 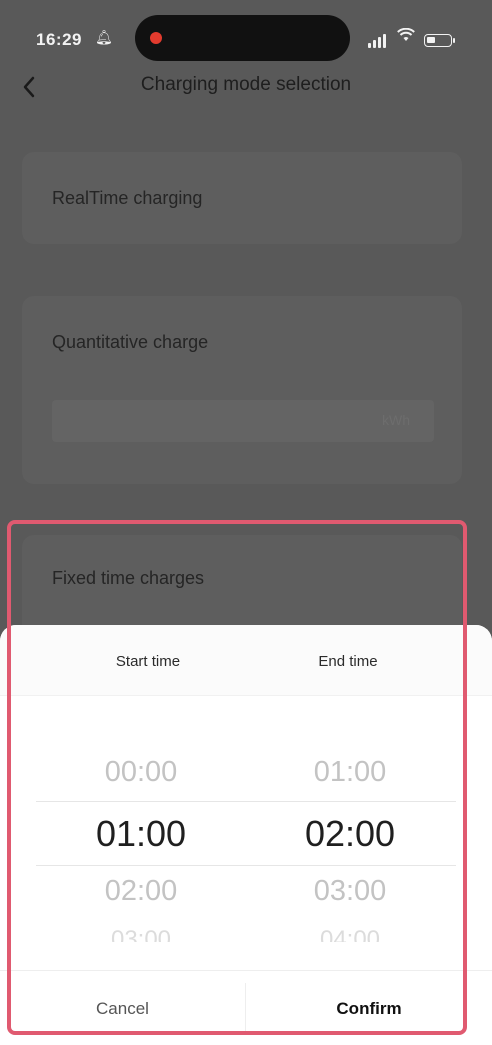 I want to click on dynamic-island, so click(x=242, y=38).